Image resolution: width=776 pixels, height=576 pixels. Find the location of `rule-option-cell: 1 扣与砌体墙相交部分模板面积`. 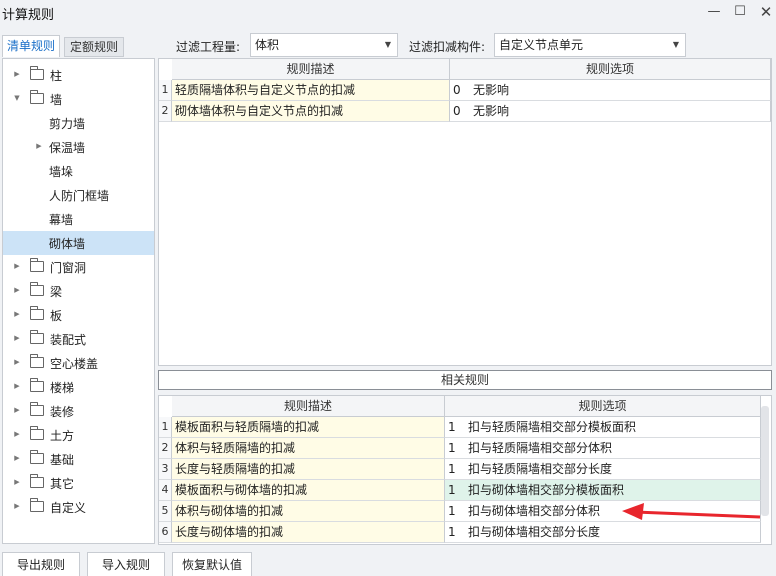

rule-option-cell: 1 扣与砌体墙相交部分模板面积 is located at coordinates (603, 490).